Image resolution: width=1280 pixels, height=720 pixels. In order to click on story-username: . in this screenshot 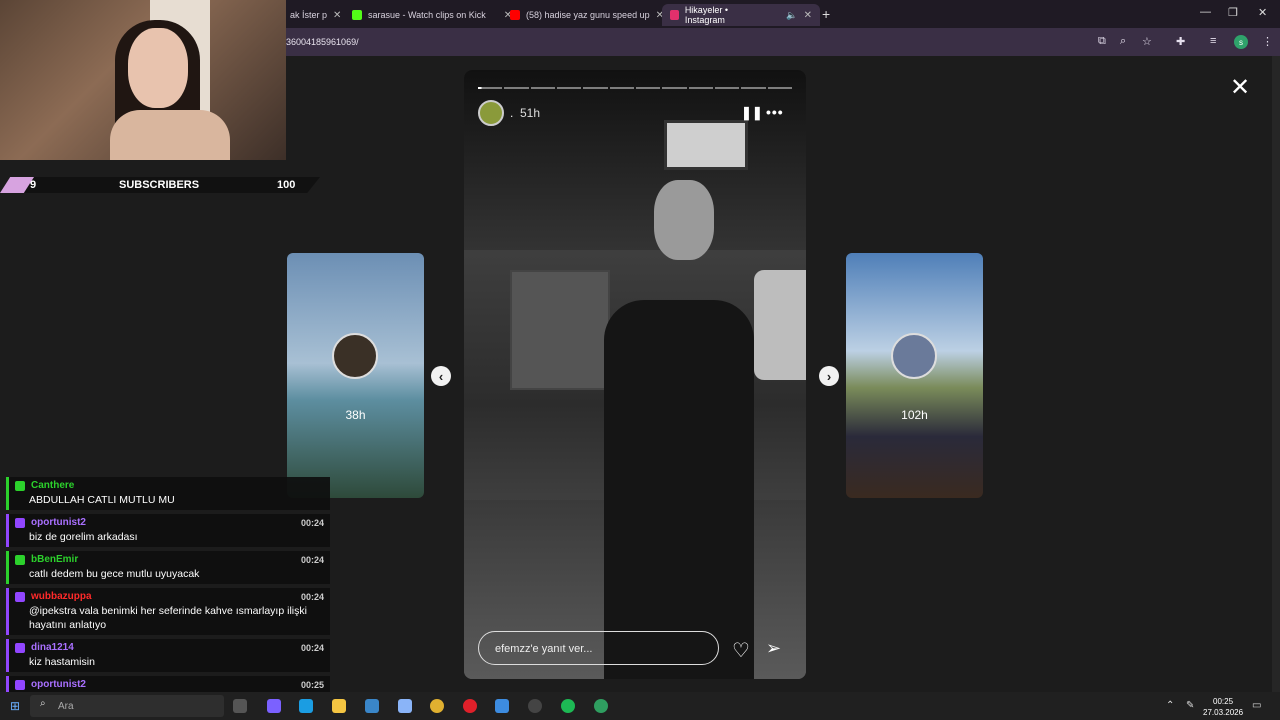, I will do `click(511, 113)`.